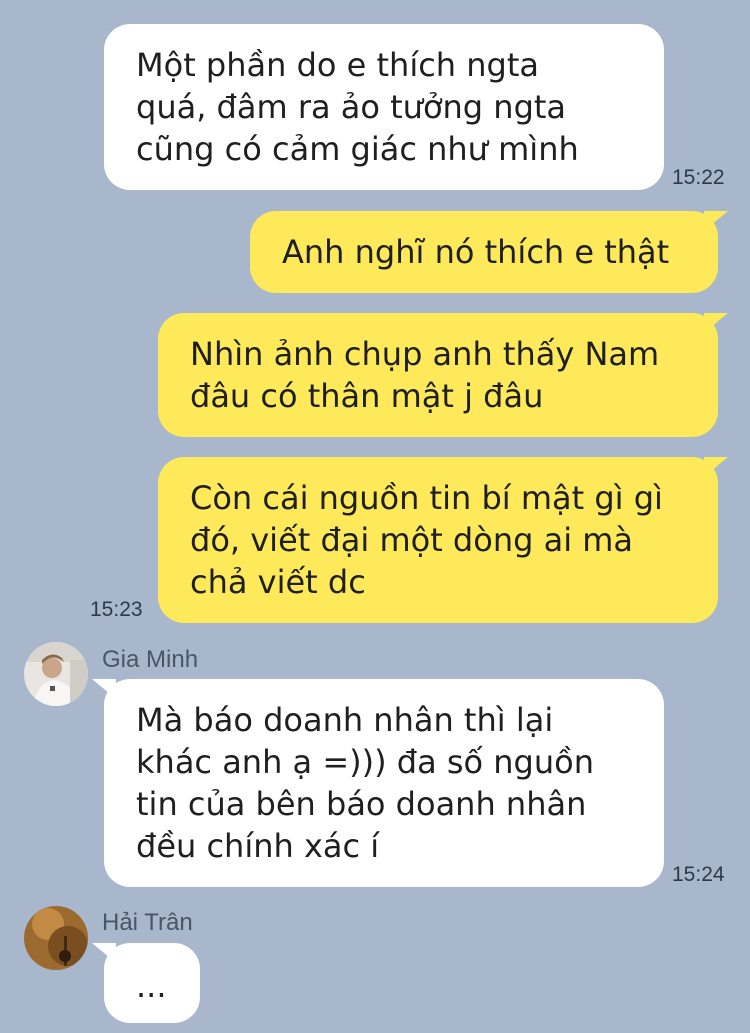  What do you see at coordinates (698, 874) in the screenshot?
I see `message-timestamp: 15:24` at bounding box center [698, 874].